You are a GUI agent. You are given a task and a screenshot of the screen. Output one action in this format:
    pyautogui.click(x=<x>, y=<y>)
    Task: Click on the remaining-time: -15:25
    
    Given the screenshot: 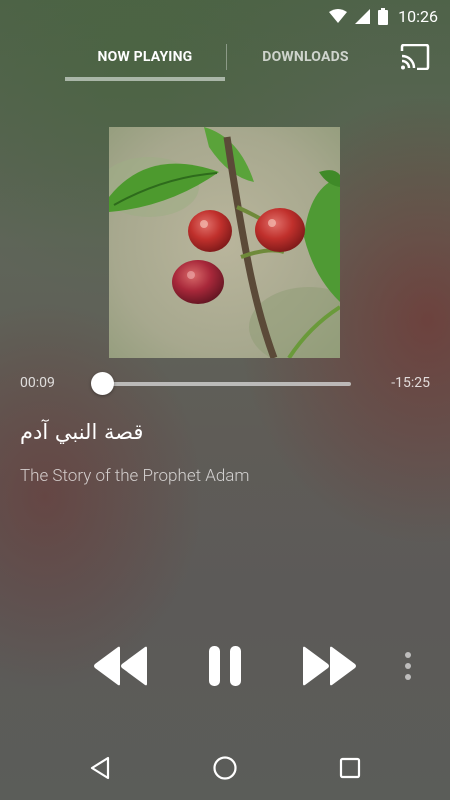 What is the action you would take?
    pyautogui.click(x=410, y=383)
    